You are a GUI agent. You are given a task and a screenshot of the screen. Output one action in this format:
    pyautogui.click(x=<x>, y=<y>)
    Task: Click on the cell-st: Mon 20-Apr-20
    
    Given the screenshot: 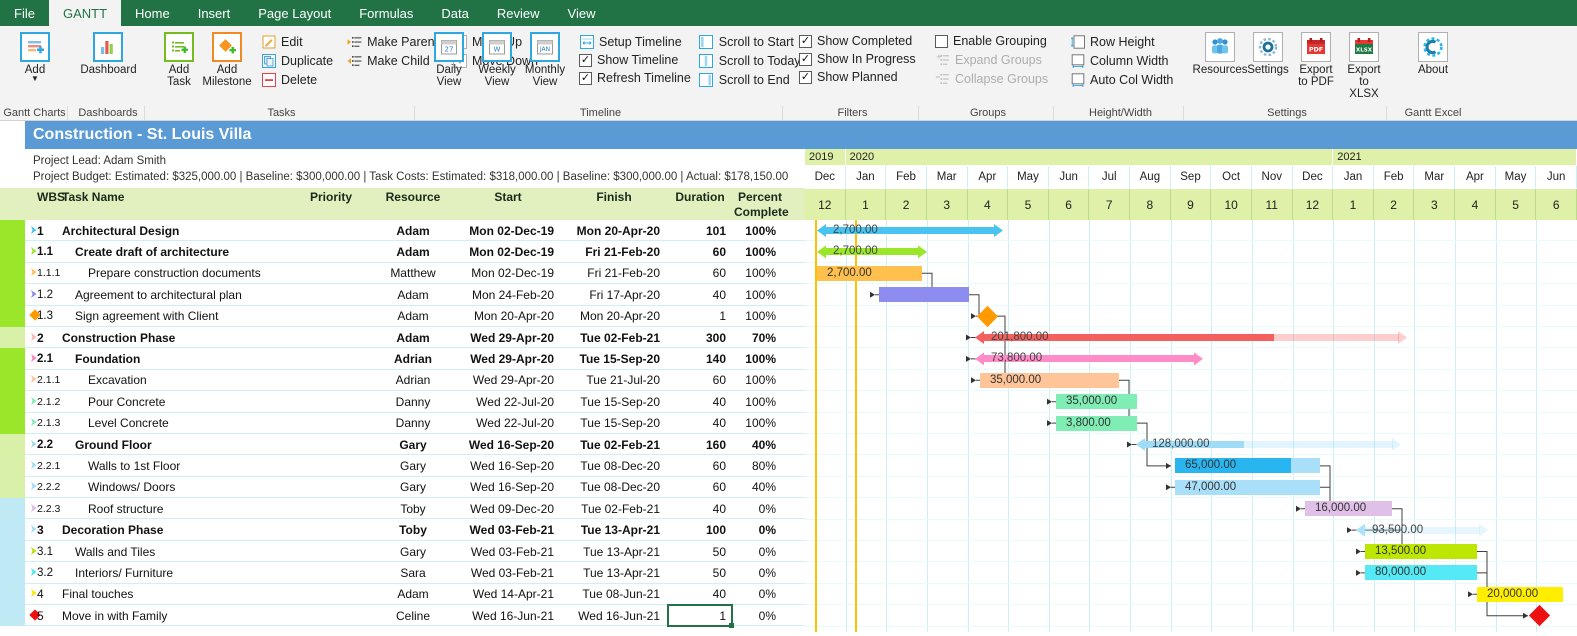 What is the action you would take?
    pyautogui.click(x=508, y=316)
    